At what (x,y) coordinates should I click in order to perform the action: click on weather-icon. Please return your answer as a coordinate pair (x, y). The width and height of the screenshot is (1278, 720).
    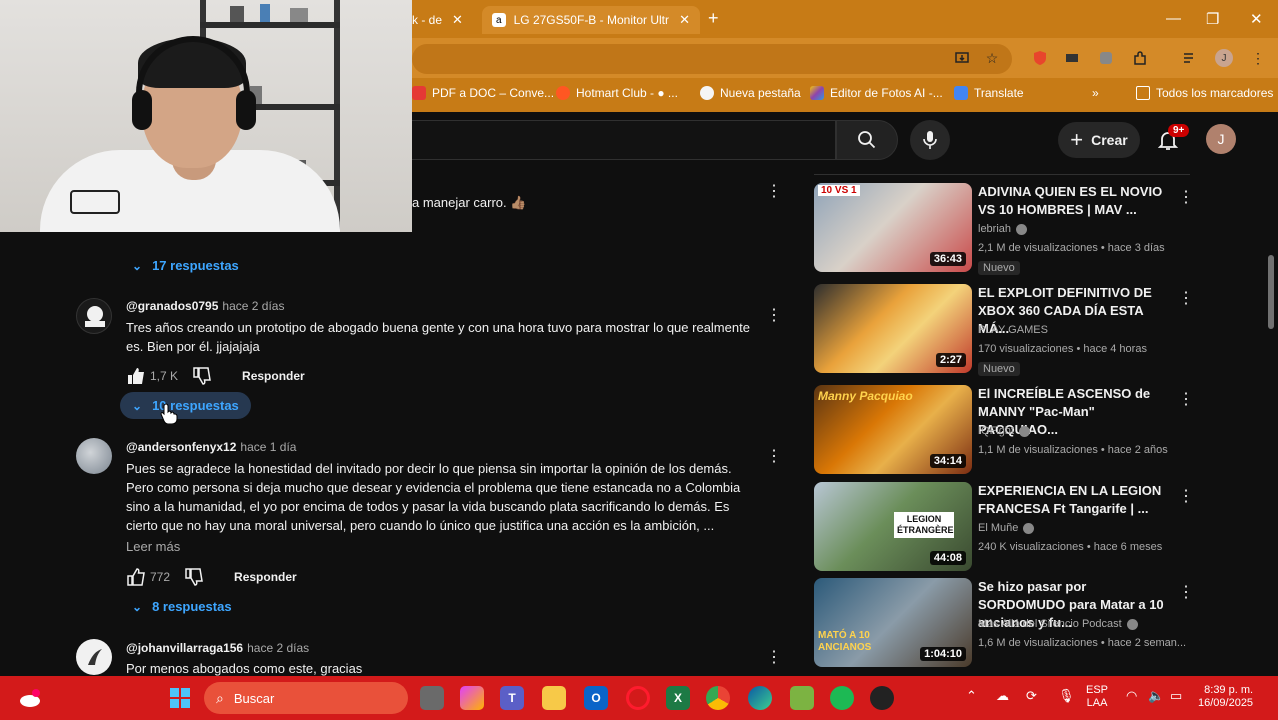
    Looking at the image, I should click on (30, 698).